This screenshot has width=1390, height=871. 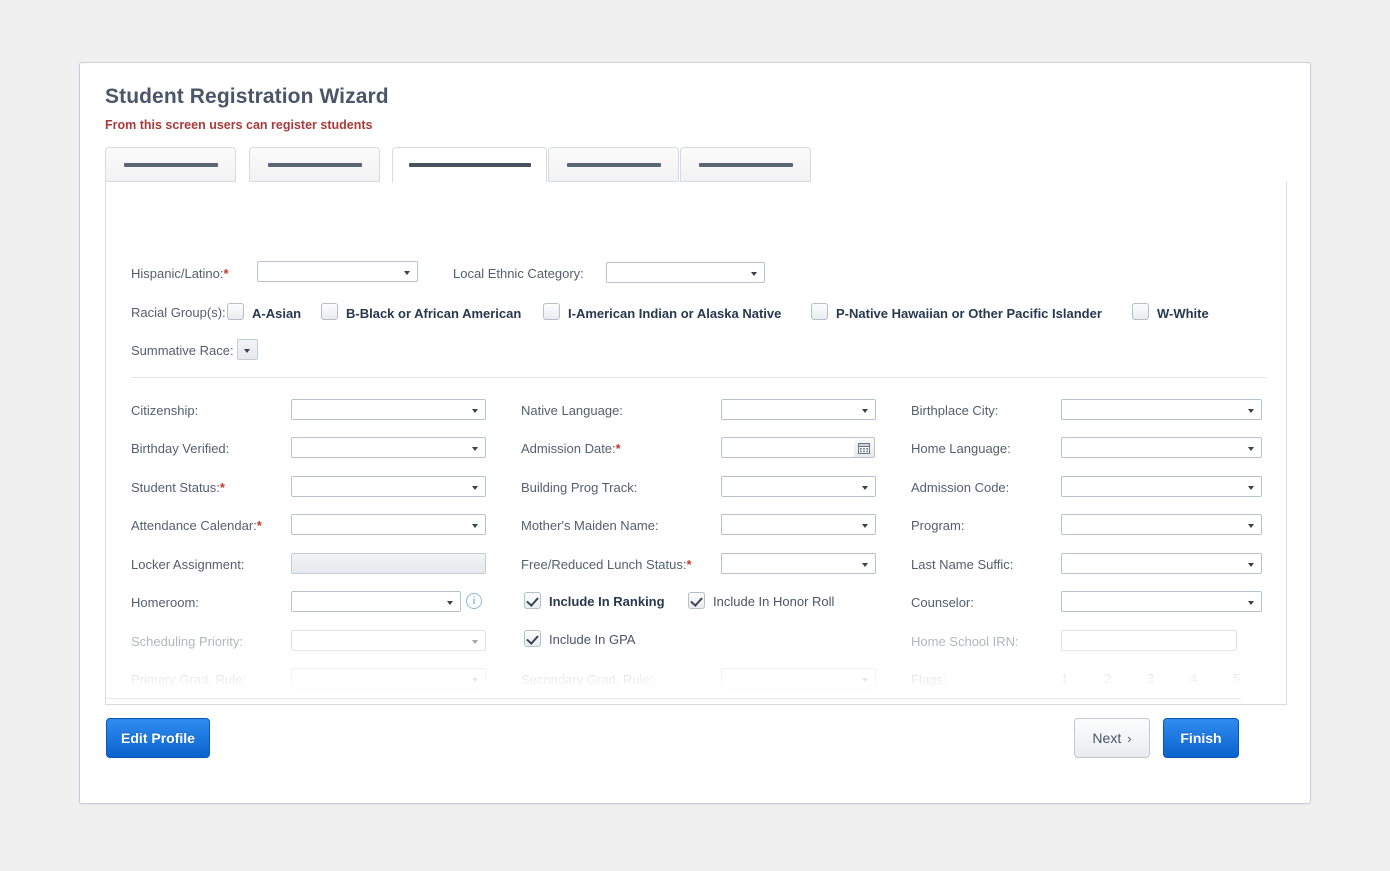 What do you see at coordinates (696, 600) in the screenshot?
I see `include-in-honor-roll-checkbox` at bounding box center [696, 600].